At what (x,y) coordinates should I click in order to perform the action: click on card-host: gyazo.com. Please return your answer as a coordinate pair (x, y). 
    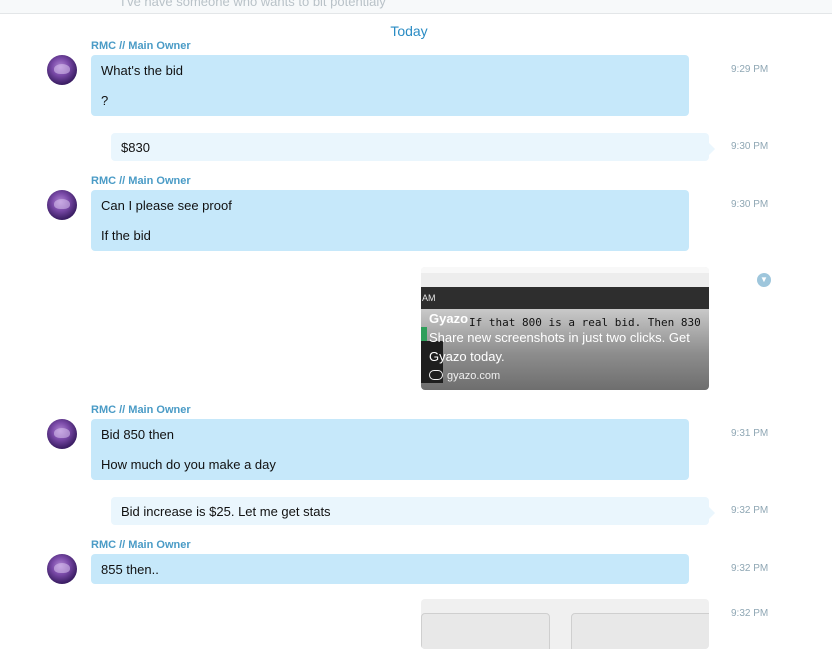
    Looking at the image, I should click on (464, 376).